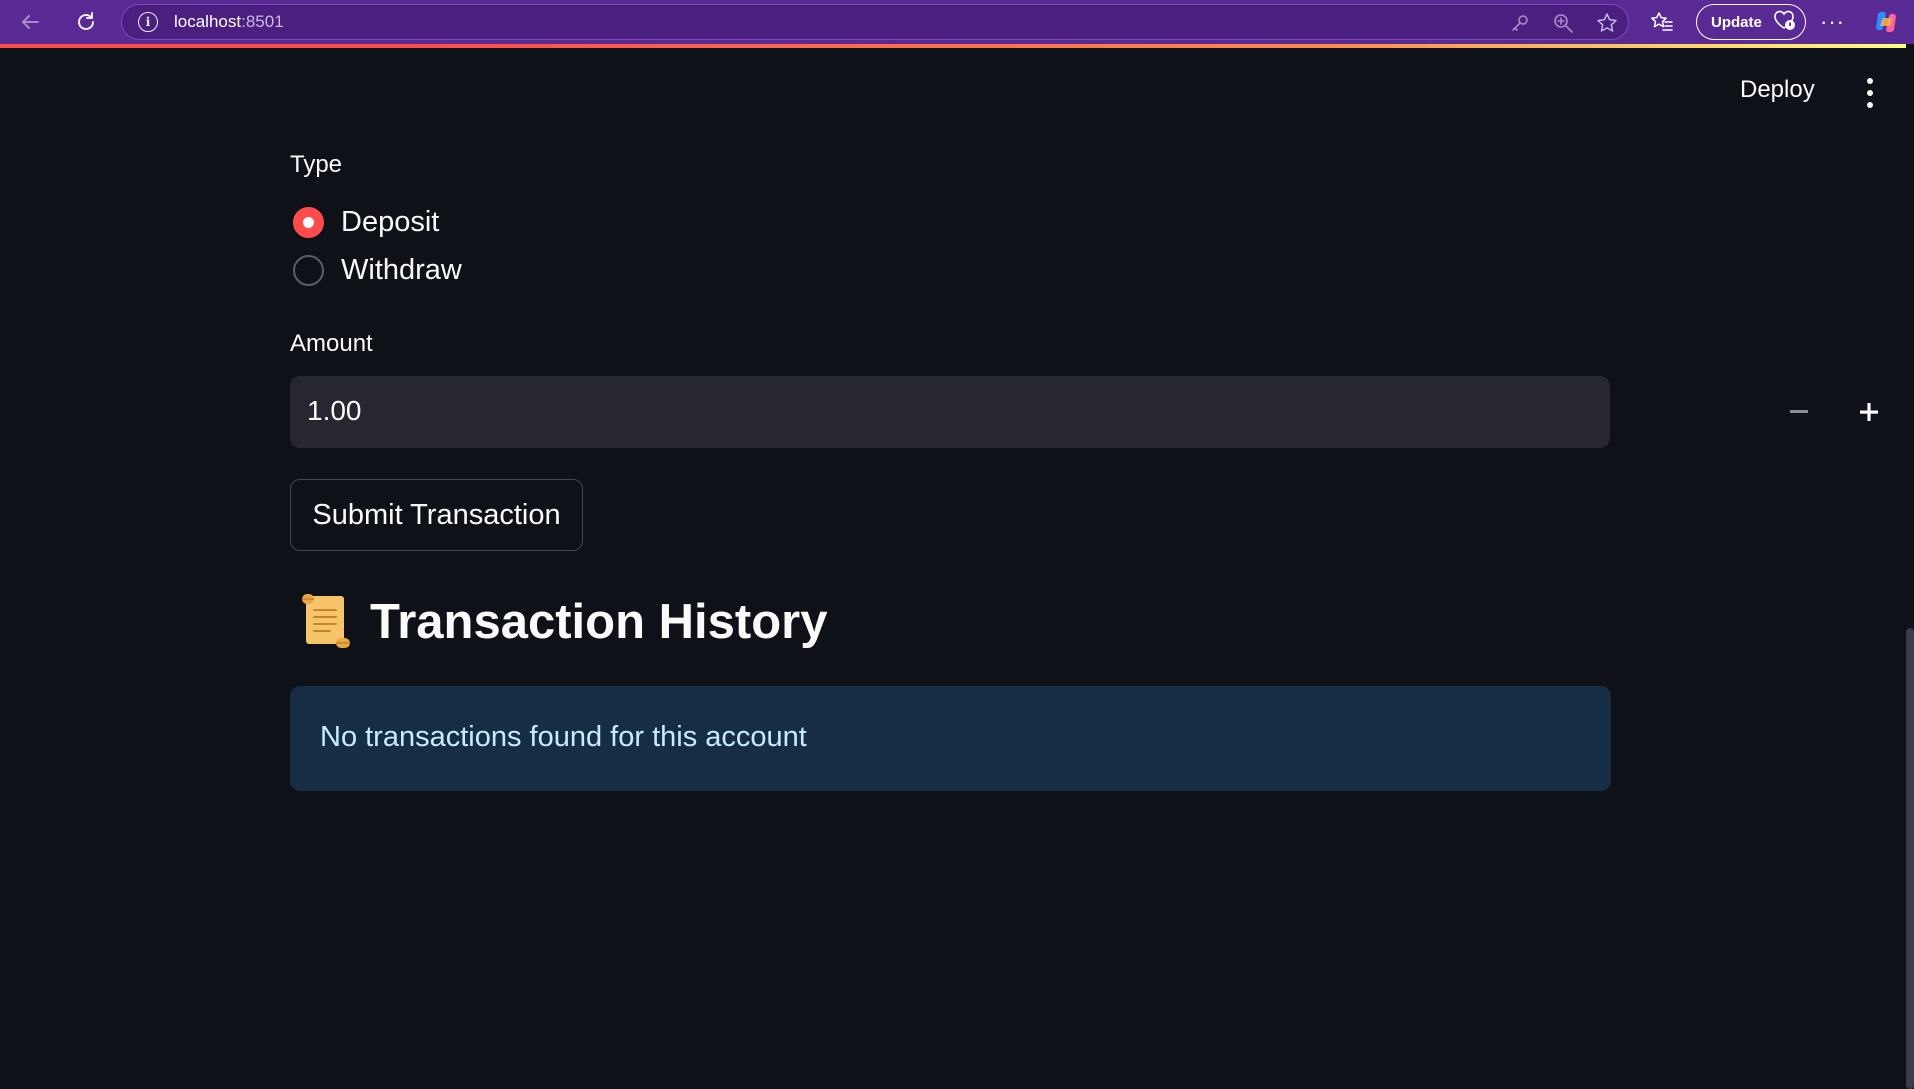 Image resolution: width=1914 pixels, height=1089 pixels. What do you see at coordinates (563, 737) in the screenshot?
I see `empty-history-message: No transactions found for this account` at bounding box center [563, 737].